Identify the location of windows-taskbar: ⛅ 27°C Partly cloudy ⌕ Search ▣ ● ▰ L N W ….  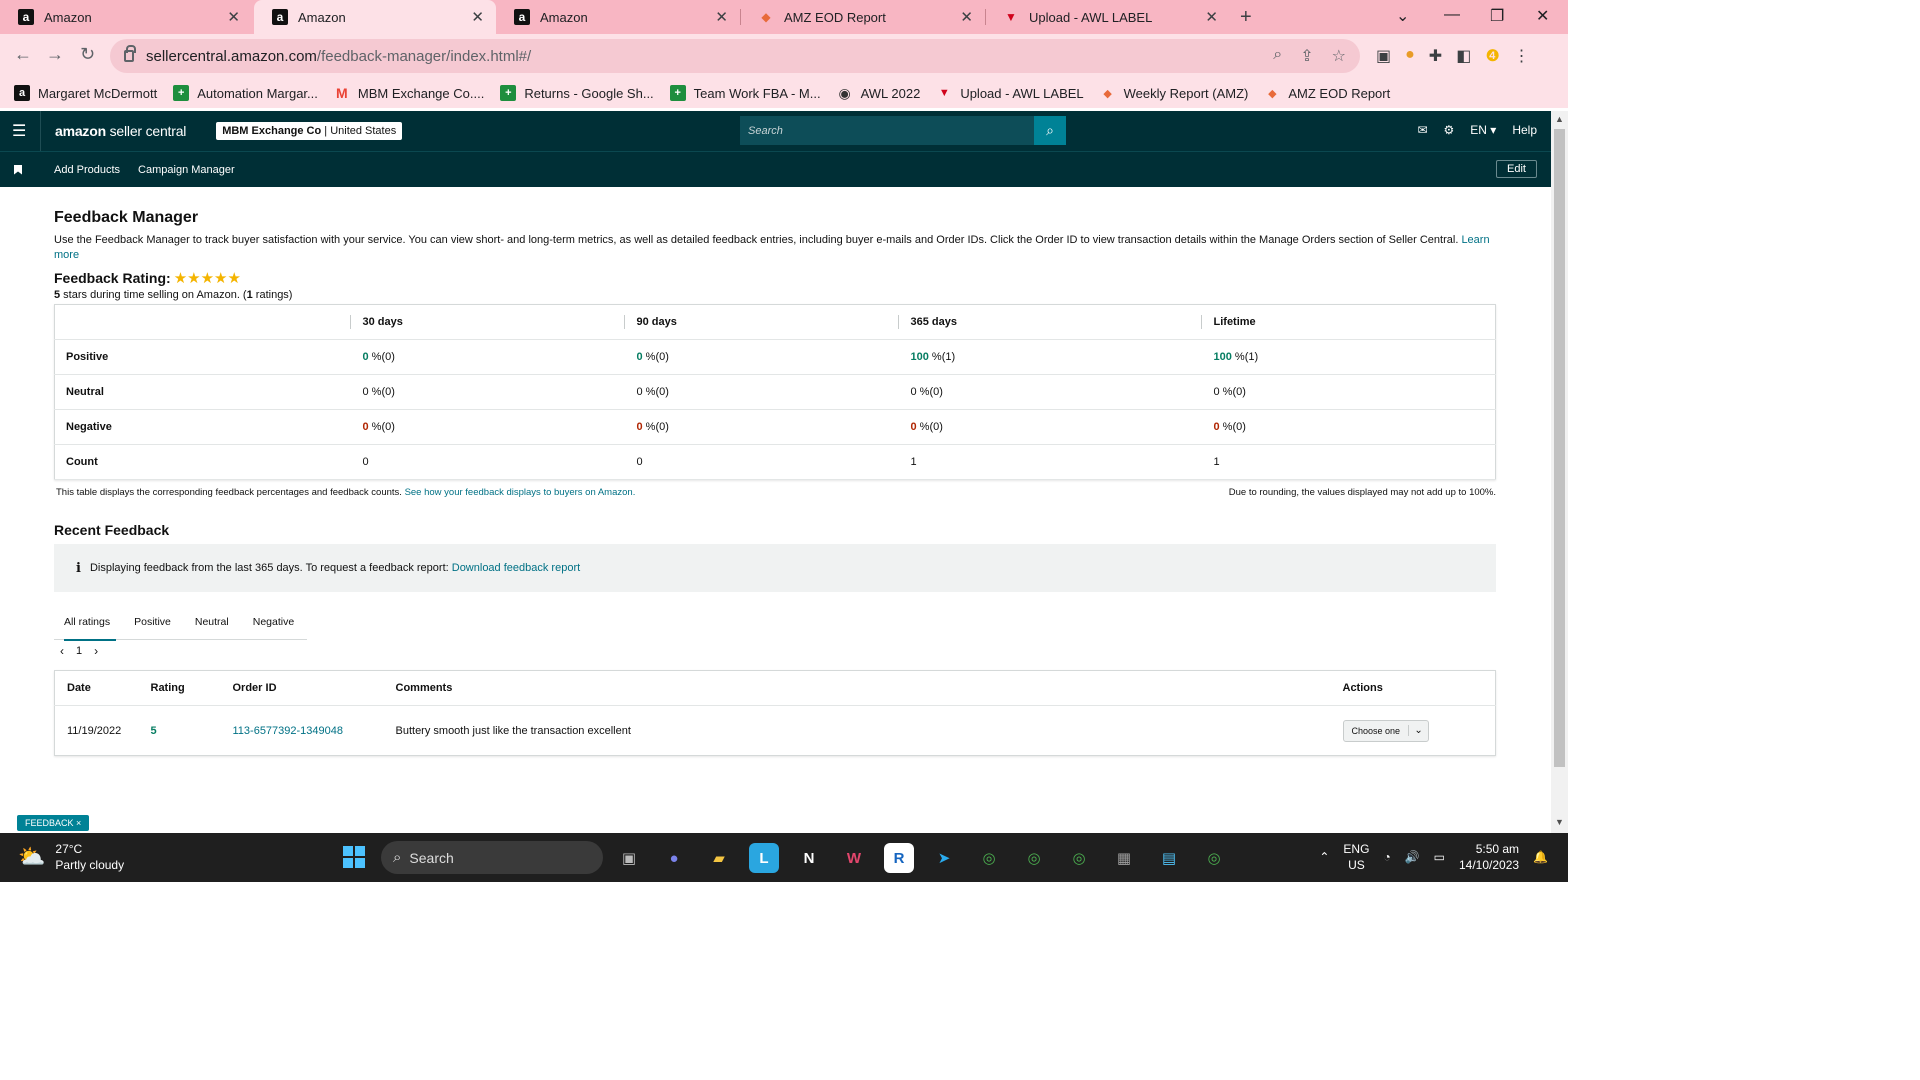
(784, 857).